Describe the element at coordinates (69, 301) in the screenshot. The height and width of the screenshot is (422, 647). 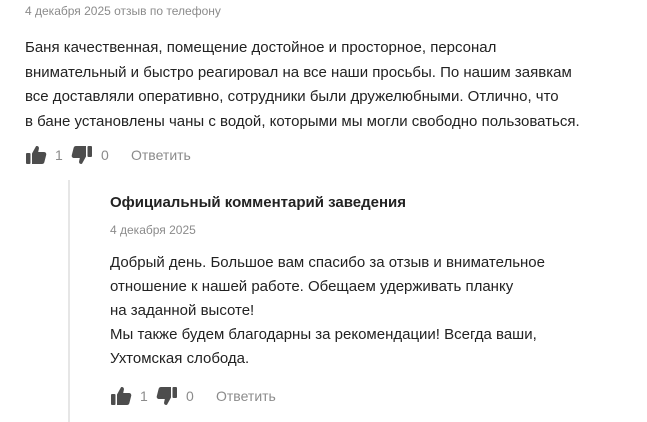
I see `reply-divider-line` at that location.